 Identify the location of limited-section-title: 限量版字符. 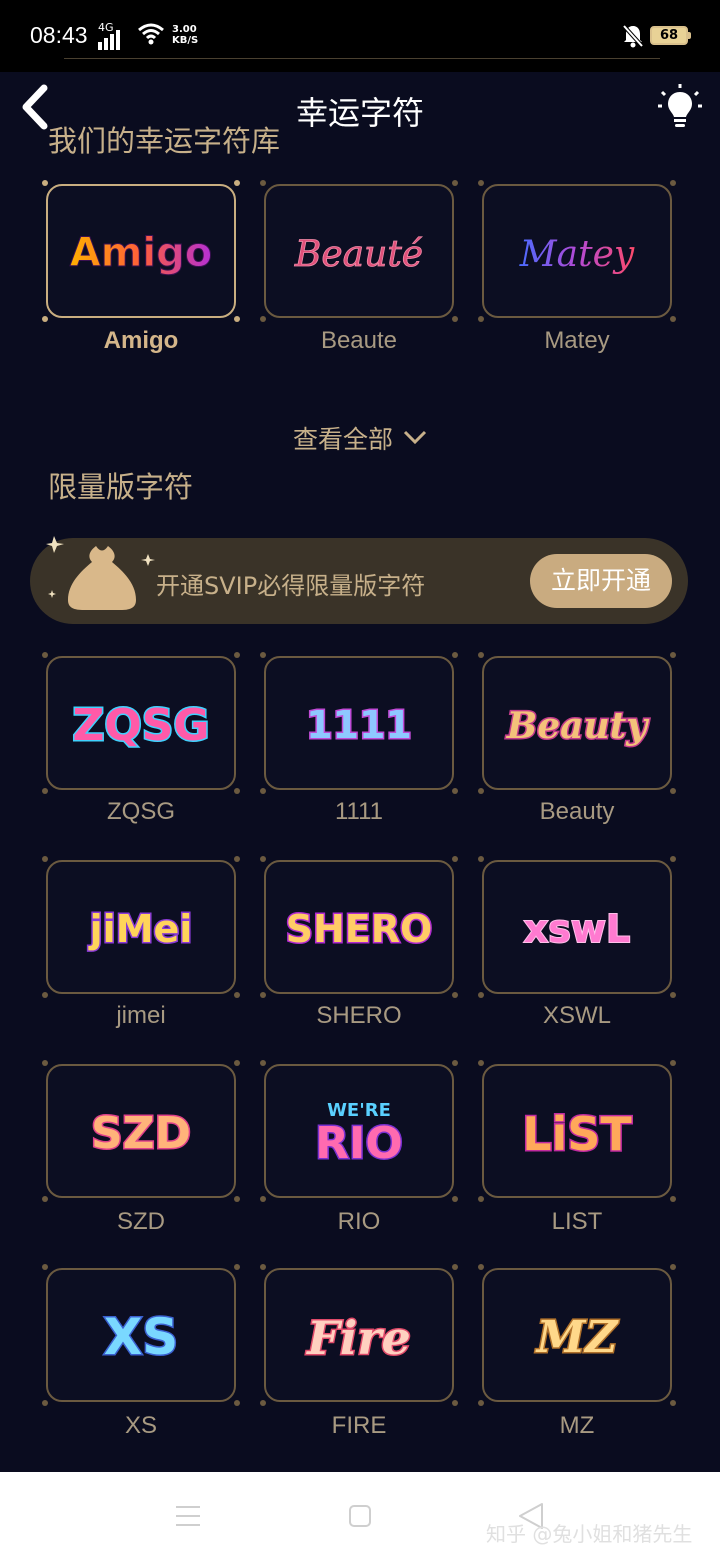
(121, 487).